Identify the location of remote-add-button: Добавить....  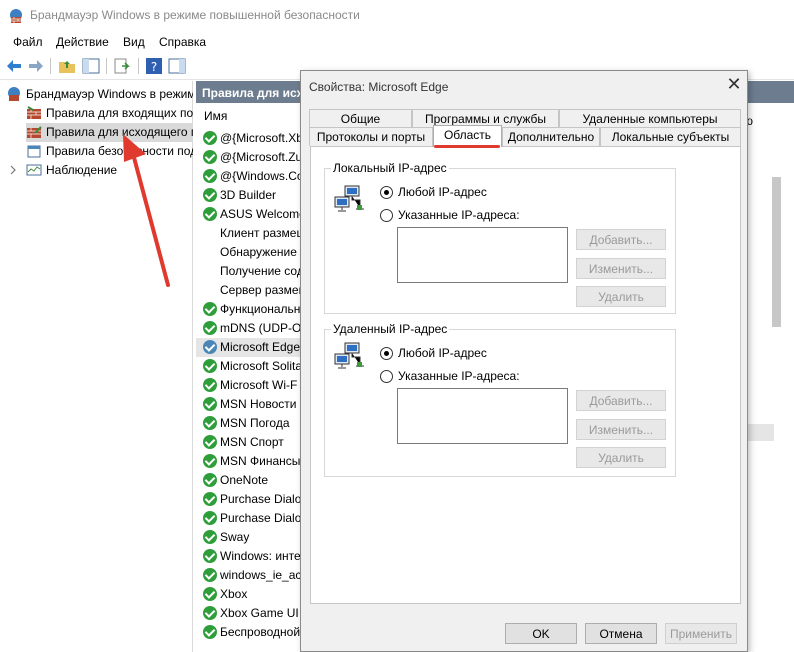
(621, 400).